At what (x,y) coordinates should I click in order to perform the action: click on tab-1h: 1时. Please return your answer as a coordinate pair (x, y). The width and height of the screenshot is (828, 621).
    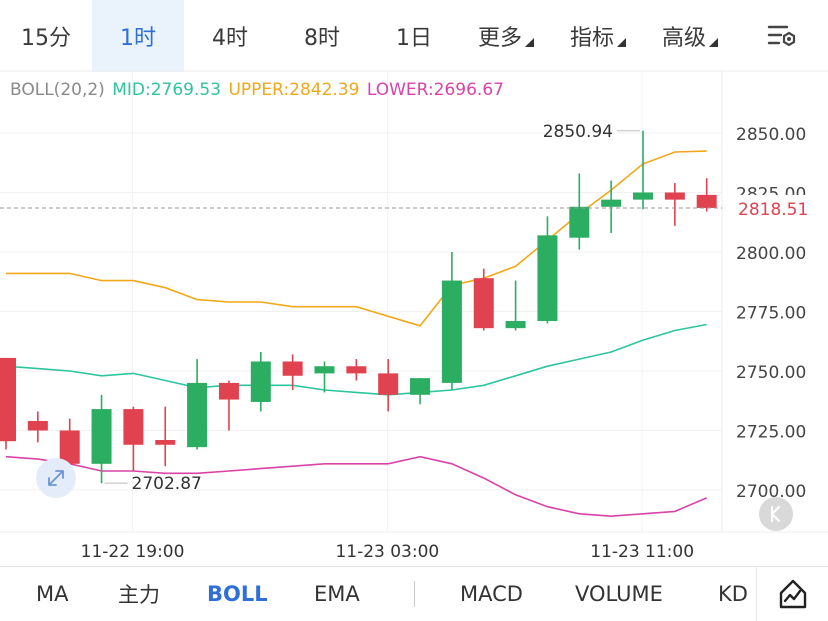
    Looking at the image, I should click on (138, 36).